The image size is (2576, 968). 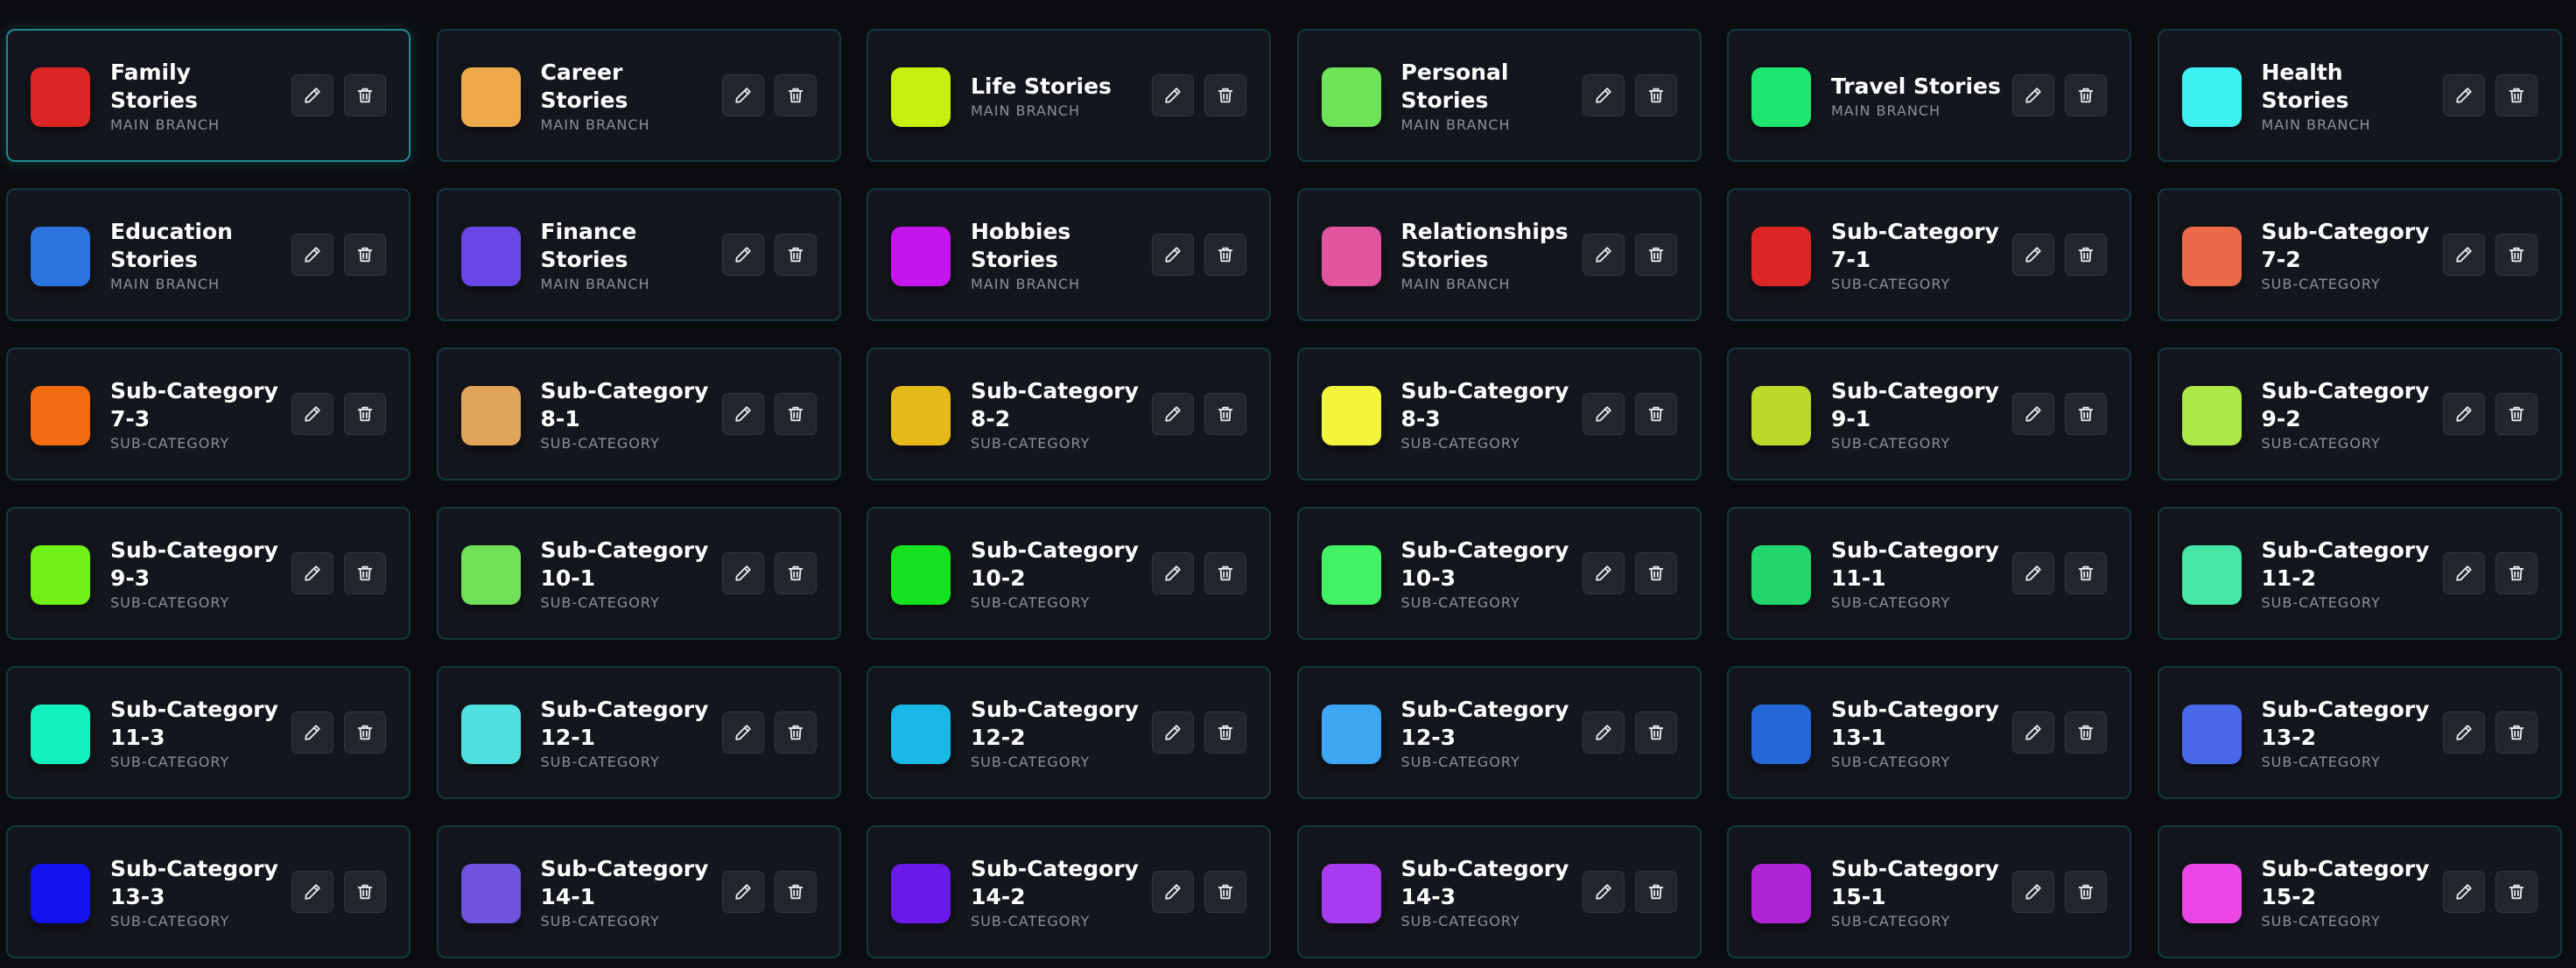 I want to click on category-card: Travel Stories MAIN BRANCH, so click(x=1929, y=95).